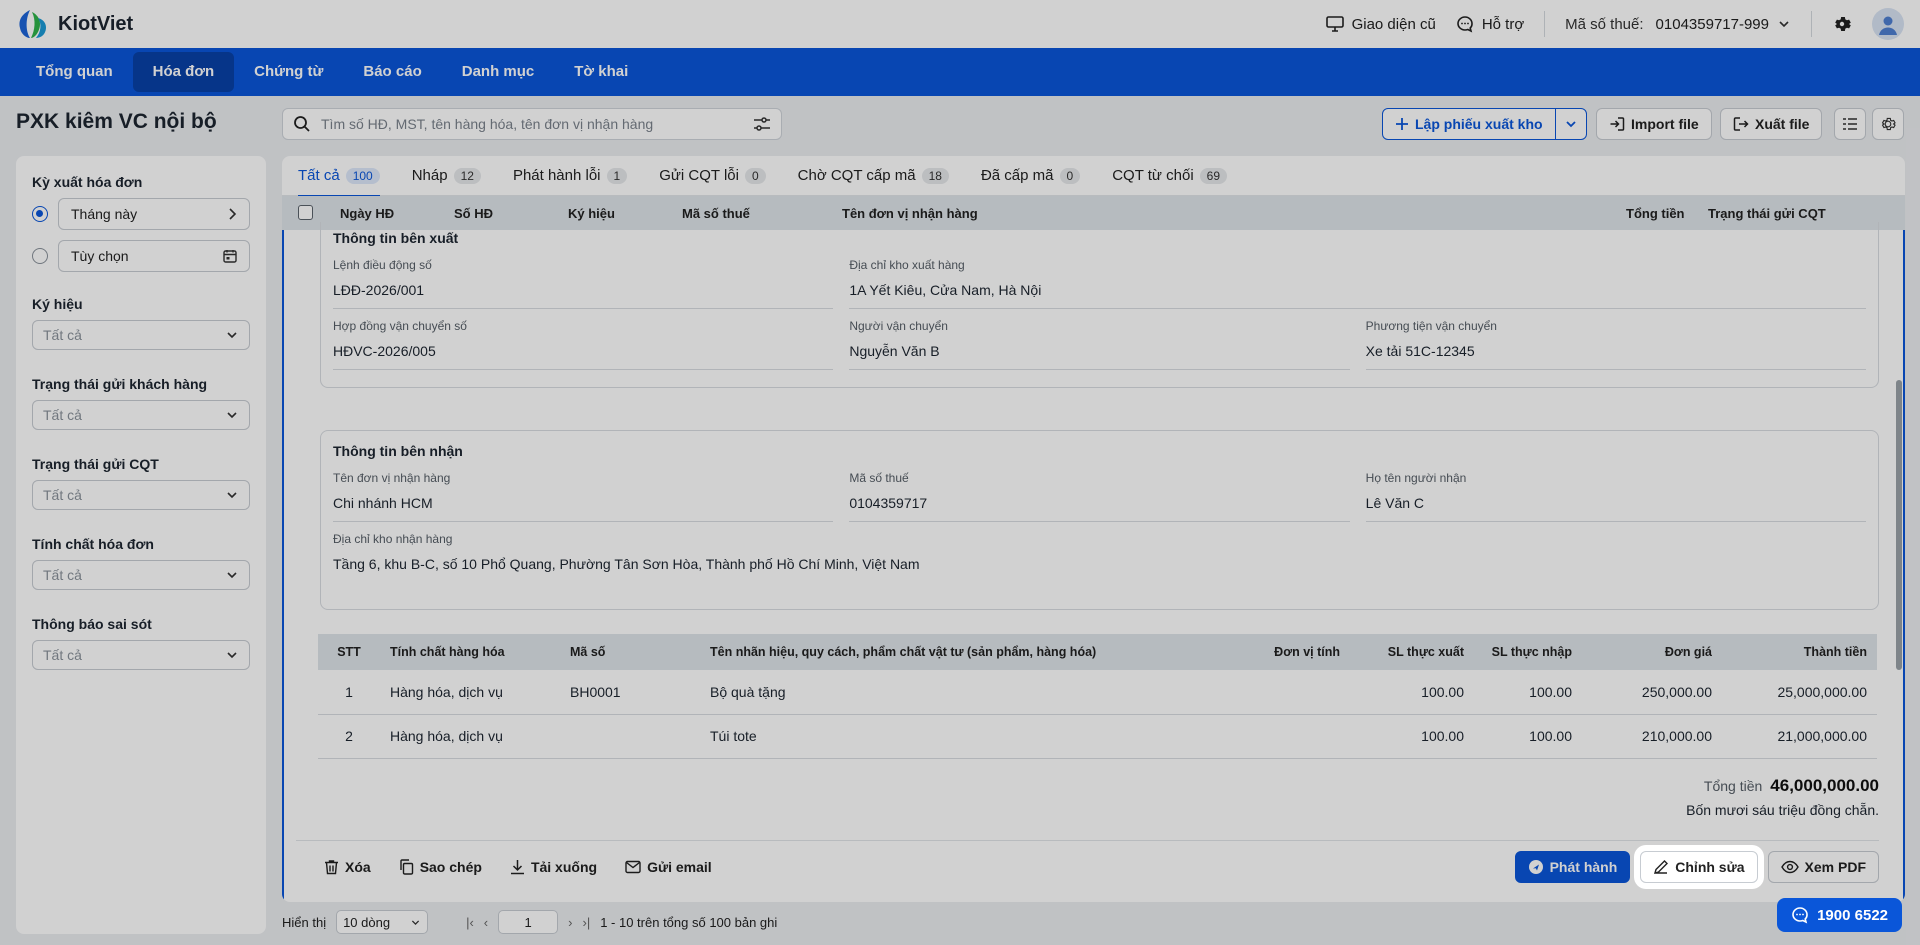 The width and height of the screenshot is (1920, 945). I want to click on filter-select-invoice-nature: Tất cả, so click(141, 575).